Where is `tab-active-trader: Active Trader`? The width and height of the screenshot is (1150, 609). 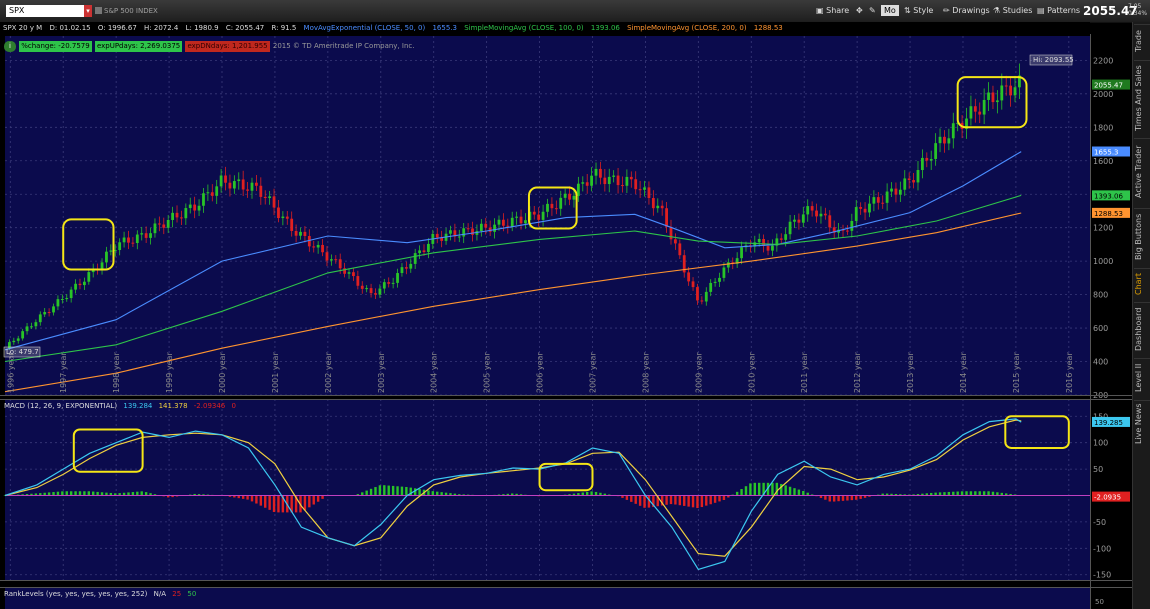 tab-active-trader: Active Trader is located at coordinates (1142, 171).